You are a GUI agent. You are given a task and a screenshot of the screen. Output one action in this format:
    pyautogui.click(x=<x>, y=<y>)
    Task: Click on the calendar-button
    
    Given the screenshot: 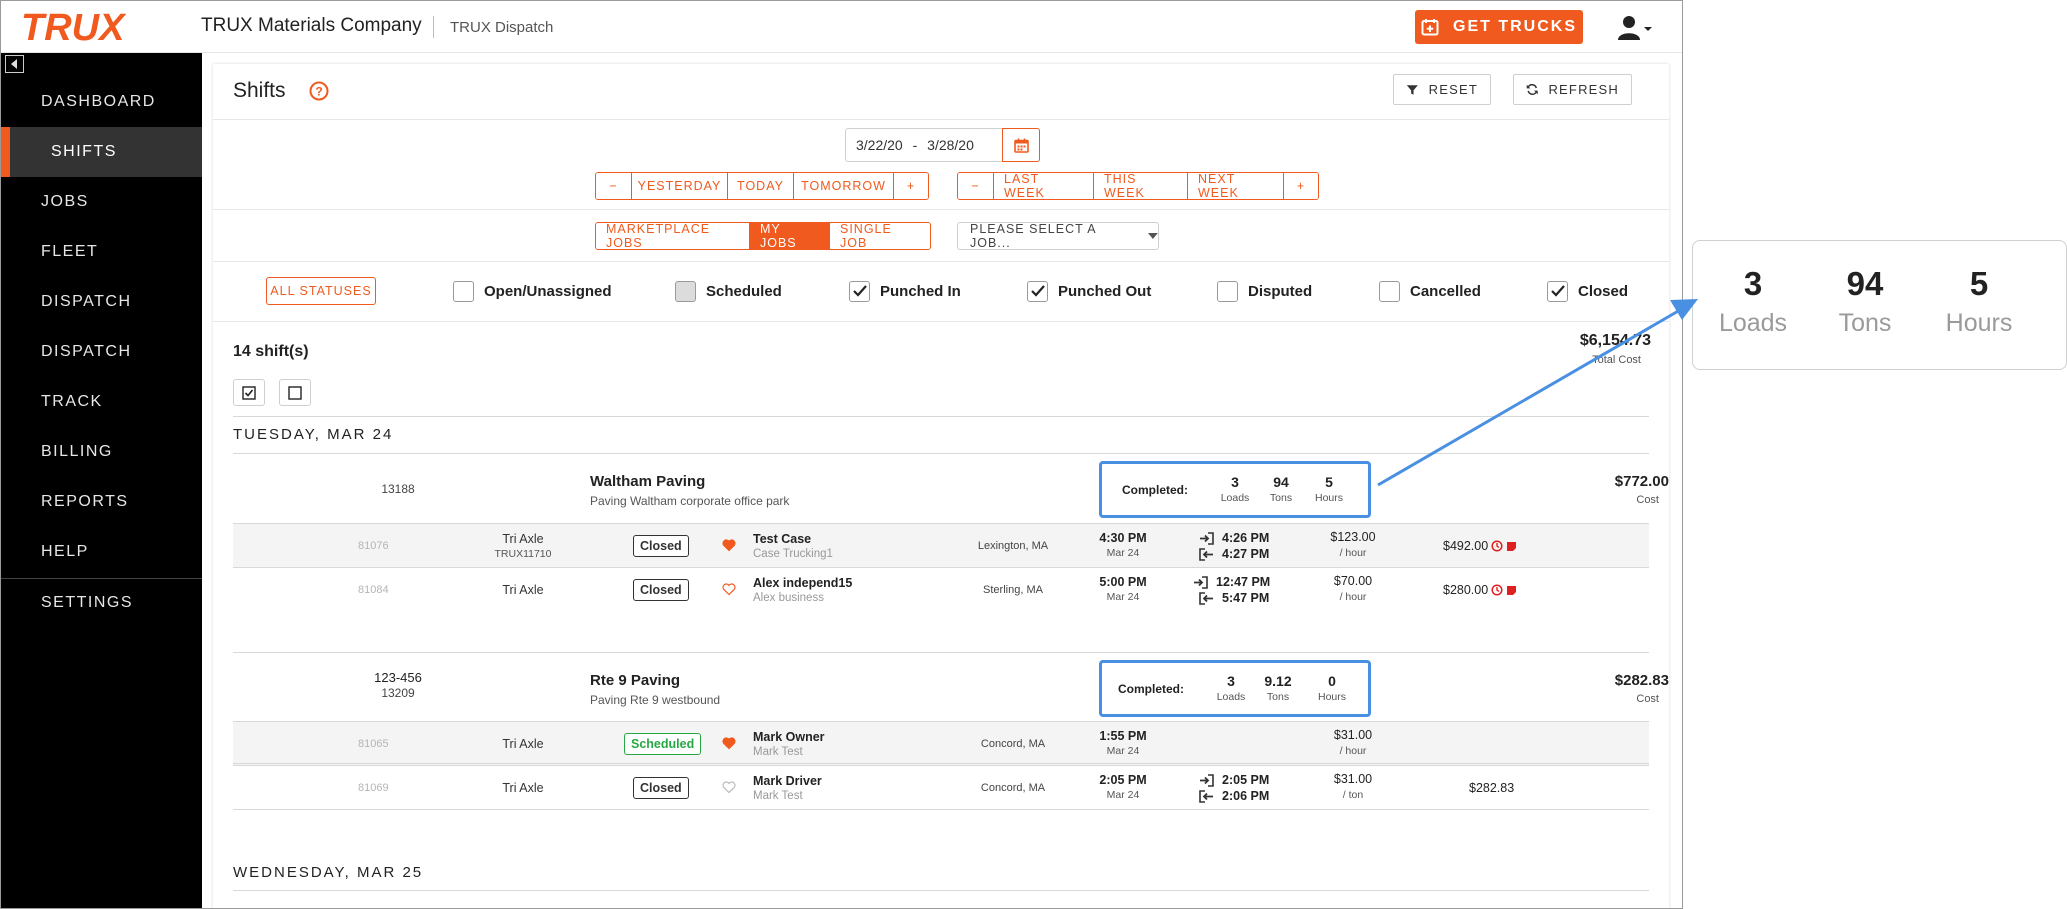 What is the action you would take?
    pyautogui.click(x=1021, y=145)
    